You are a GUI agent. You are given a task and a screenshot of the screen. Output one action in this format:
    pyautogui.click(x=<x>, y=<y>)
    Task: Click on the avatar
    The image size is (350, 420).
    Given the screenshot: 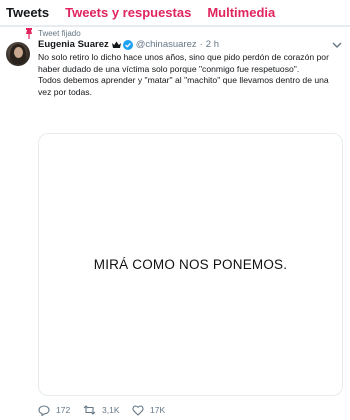 What is the action you would take?
    pyautogui.click(x=18, y=54)
    